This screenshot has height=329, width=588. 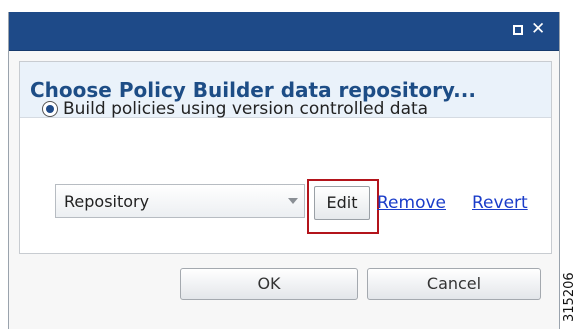 What do you see at coordinates (342, 203) in the screenshot?
I see `edit-button: Edit` at bounding box center [342, 203].